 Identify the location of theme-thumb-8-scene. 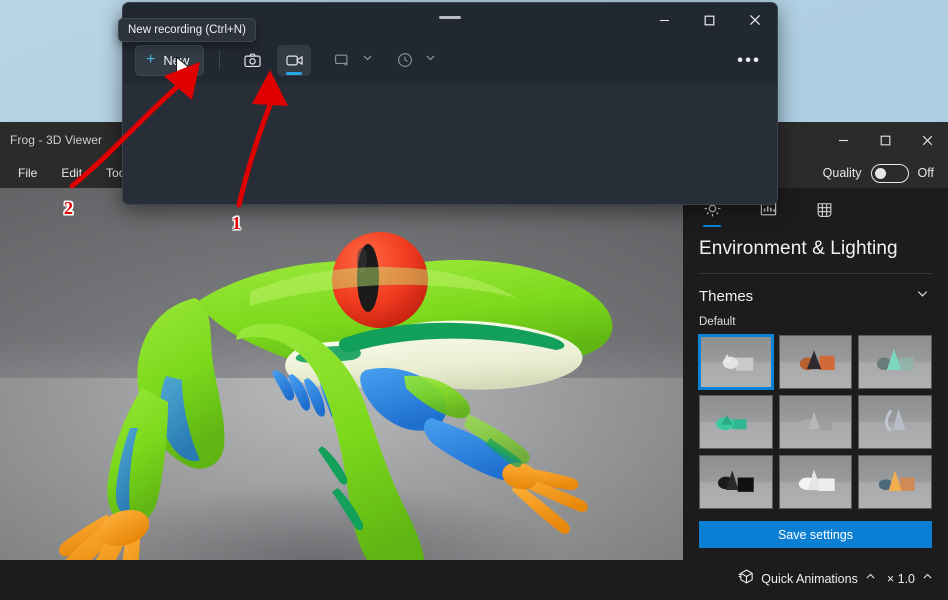
(815, 482).